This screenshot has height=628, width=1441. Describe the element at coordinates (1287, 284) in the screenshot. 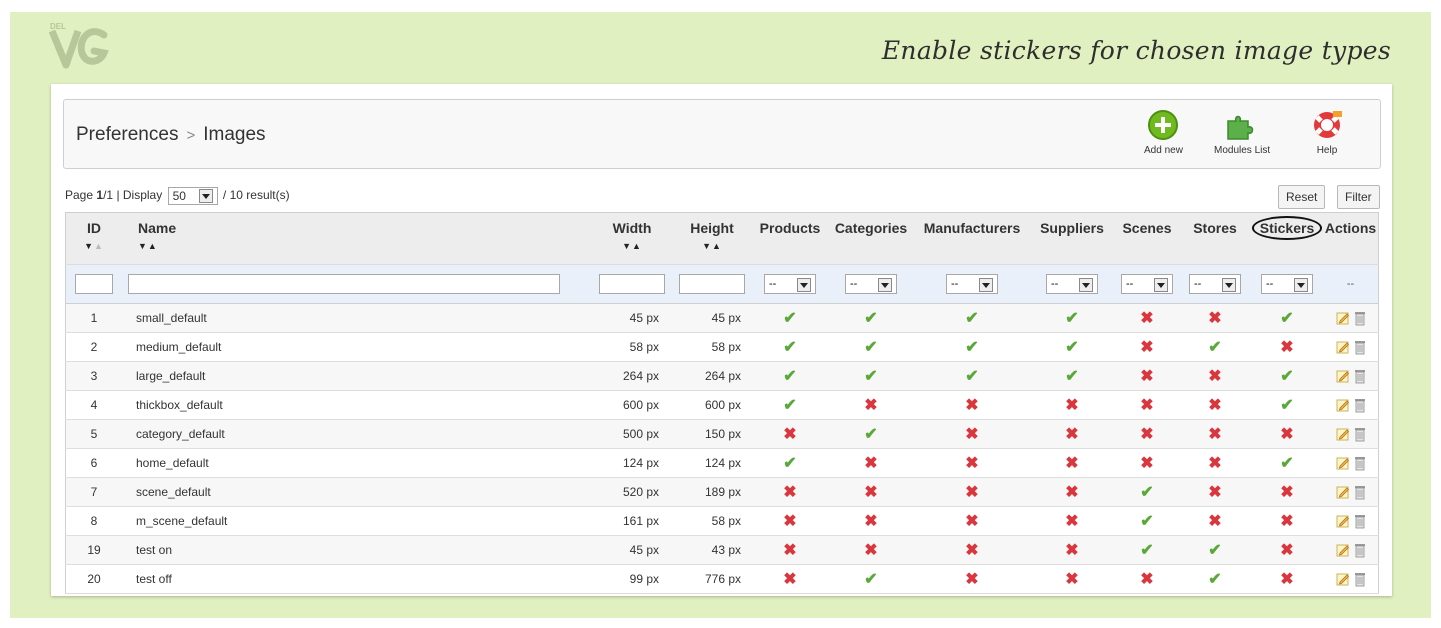

I see `filter-stickers-select: --` at that location.